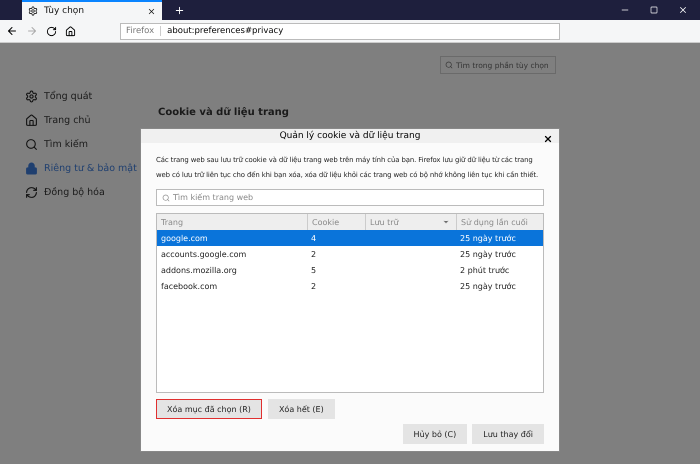  Describe the element at coordinates (350, 136) in the screenshot. I see `dialog-title: Quản lý cookie và dữ liệu trang` at that location.